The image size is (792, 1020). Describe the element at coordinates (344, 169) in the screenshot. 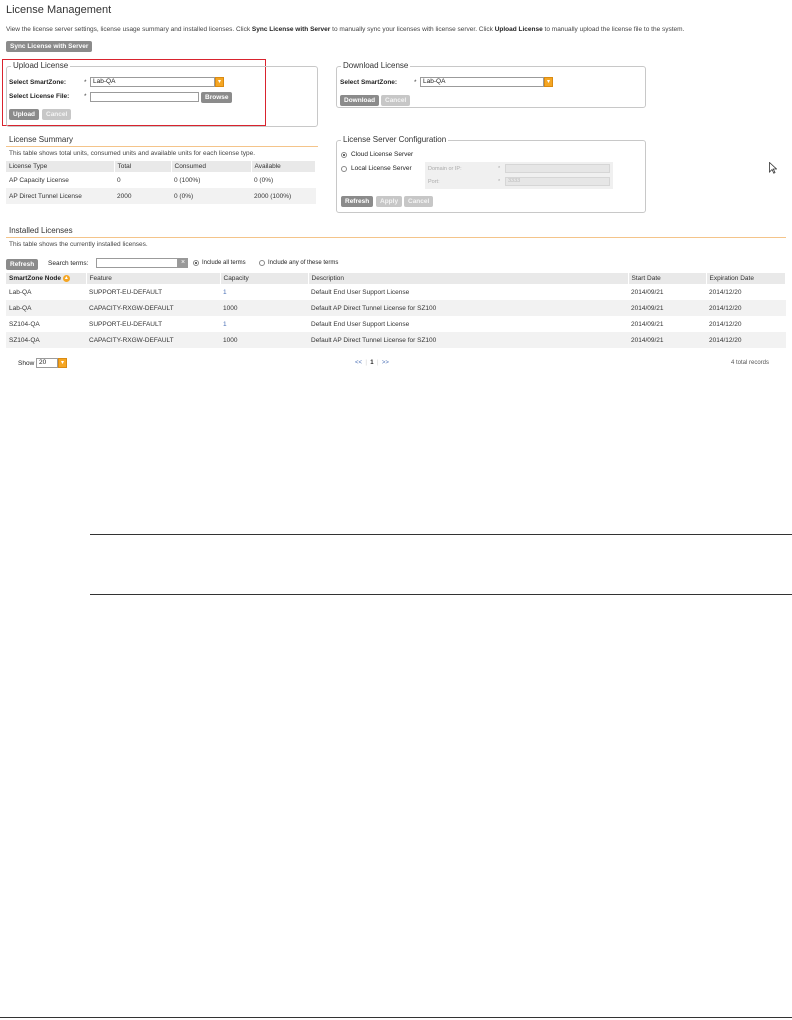

I see `local-server-radio` at that location.